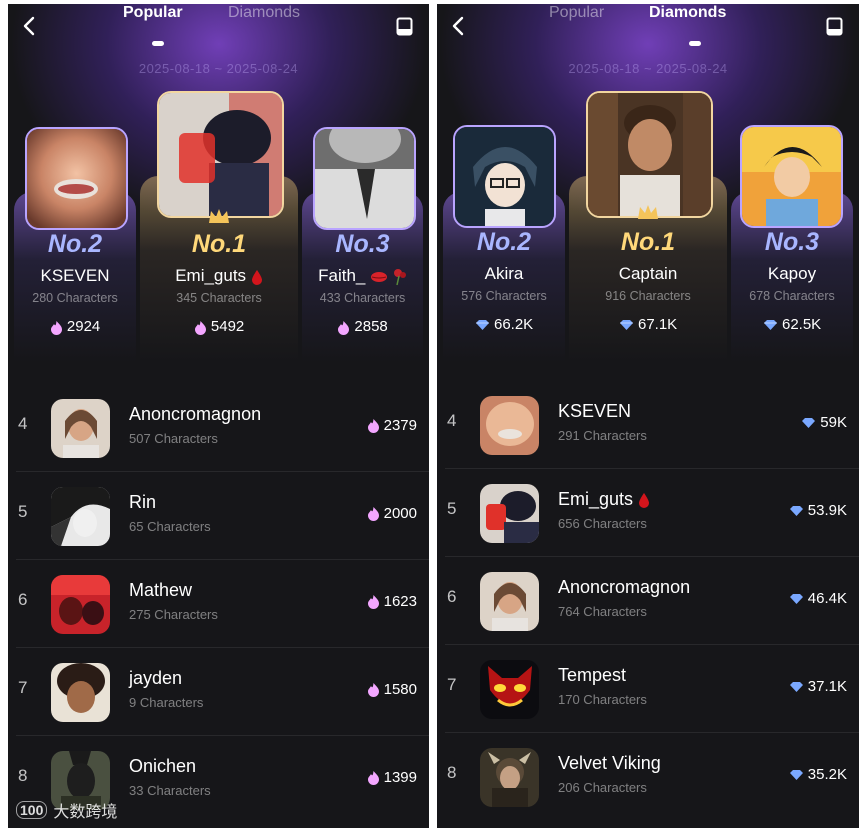 This screenshot has width=867, height=834. What do you see at coordinates (602, 611) in the screenshot?
I see `character-count: 764 Characters` at bounding box center [602, 611].